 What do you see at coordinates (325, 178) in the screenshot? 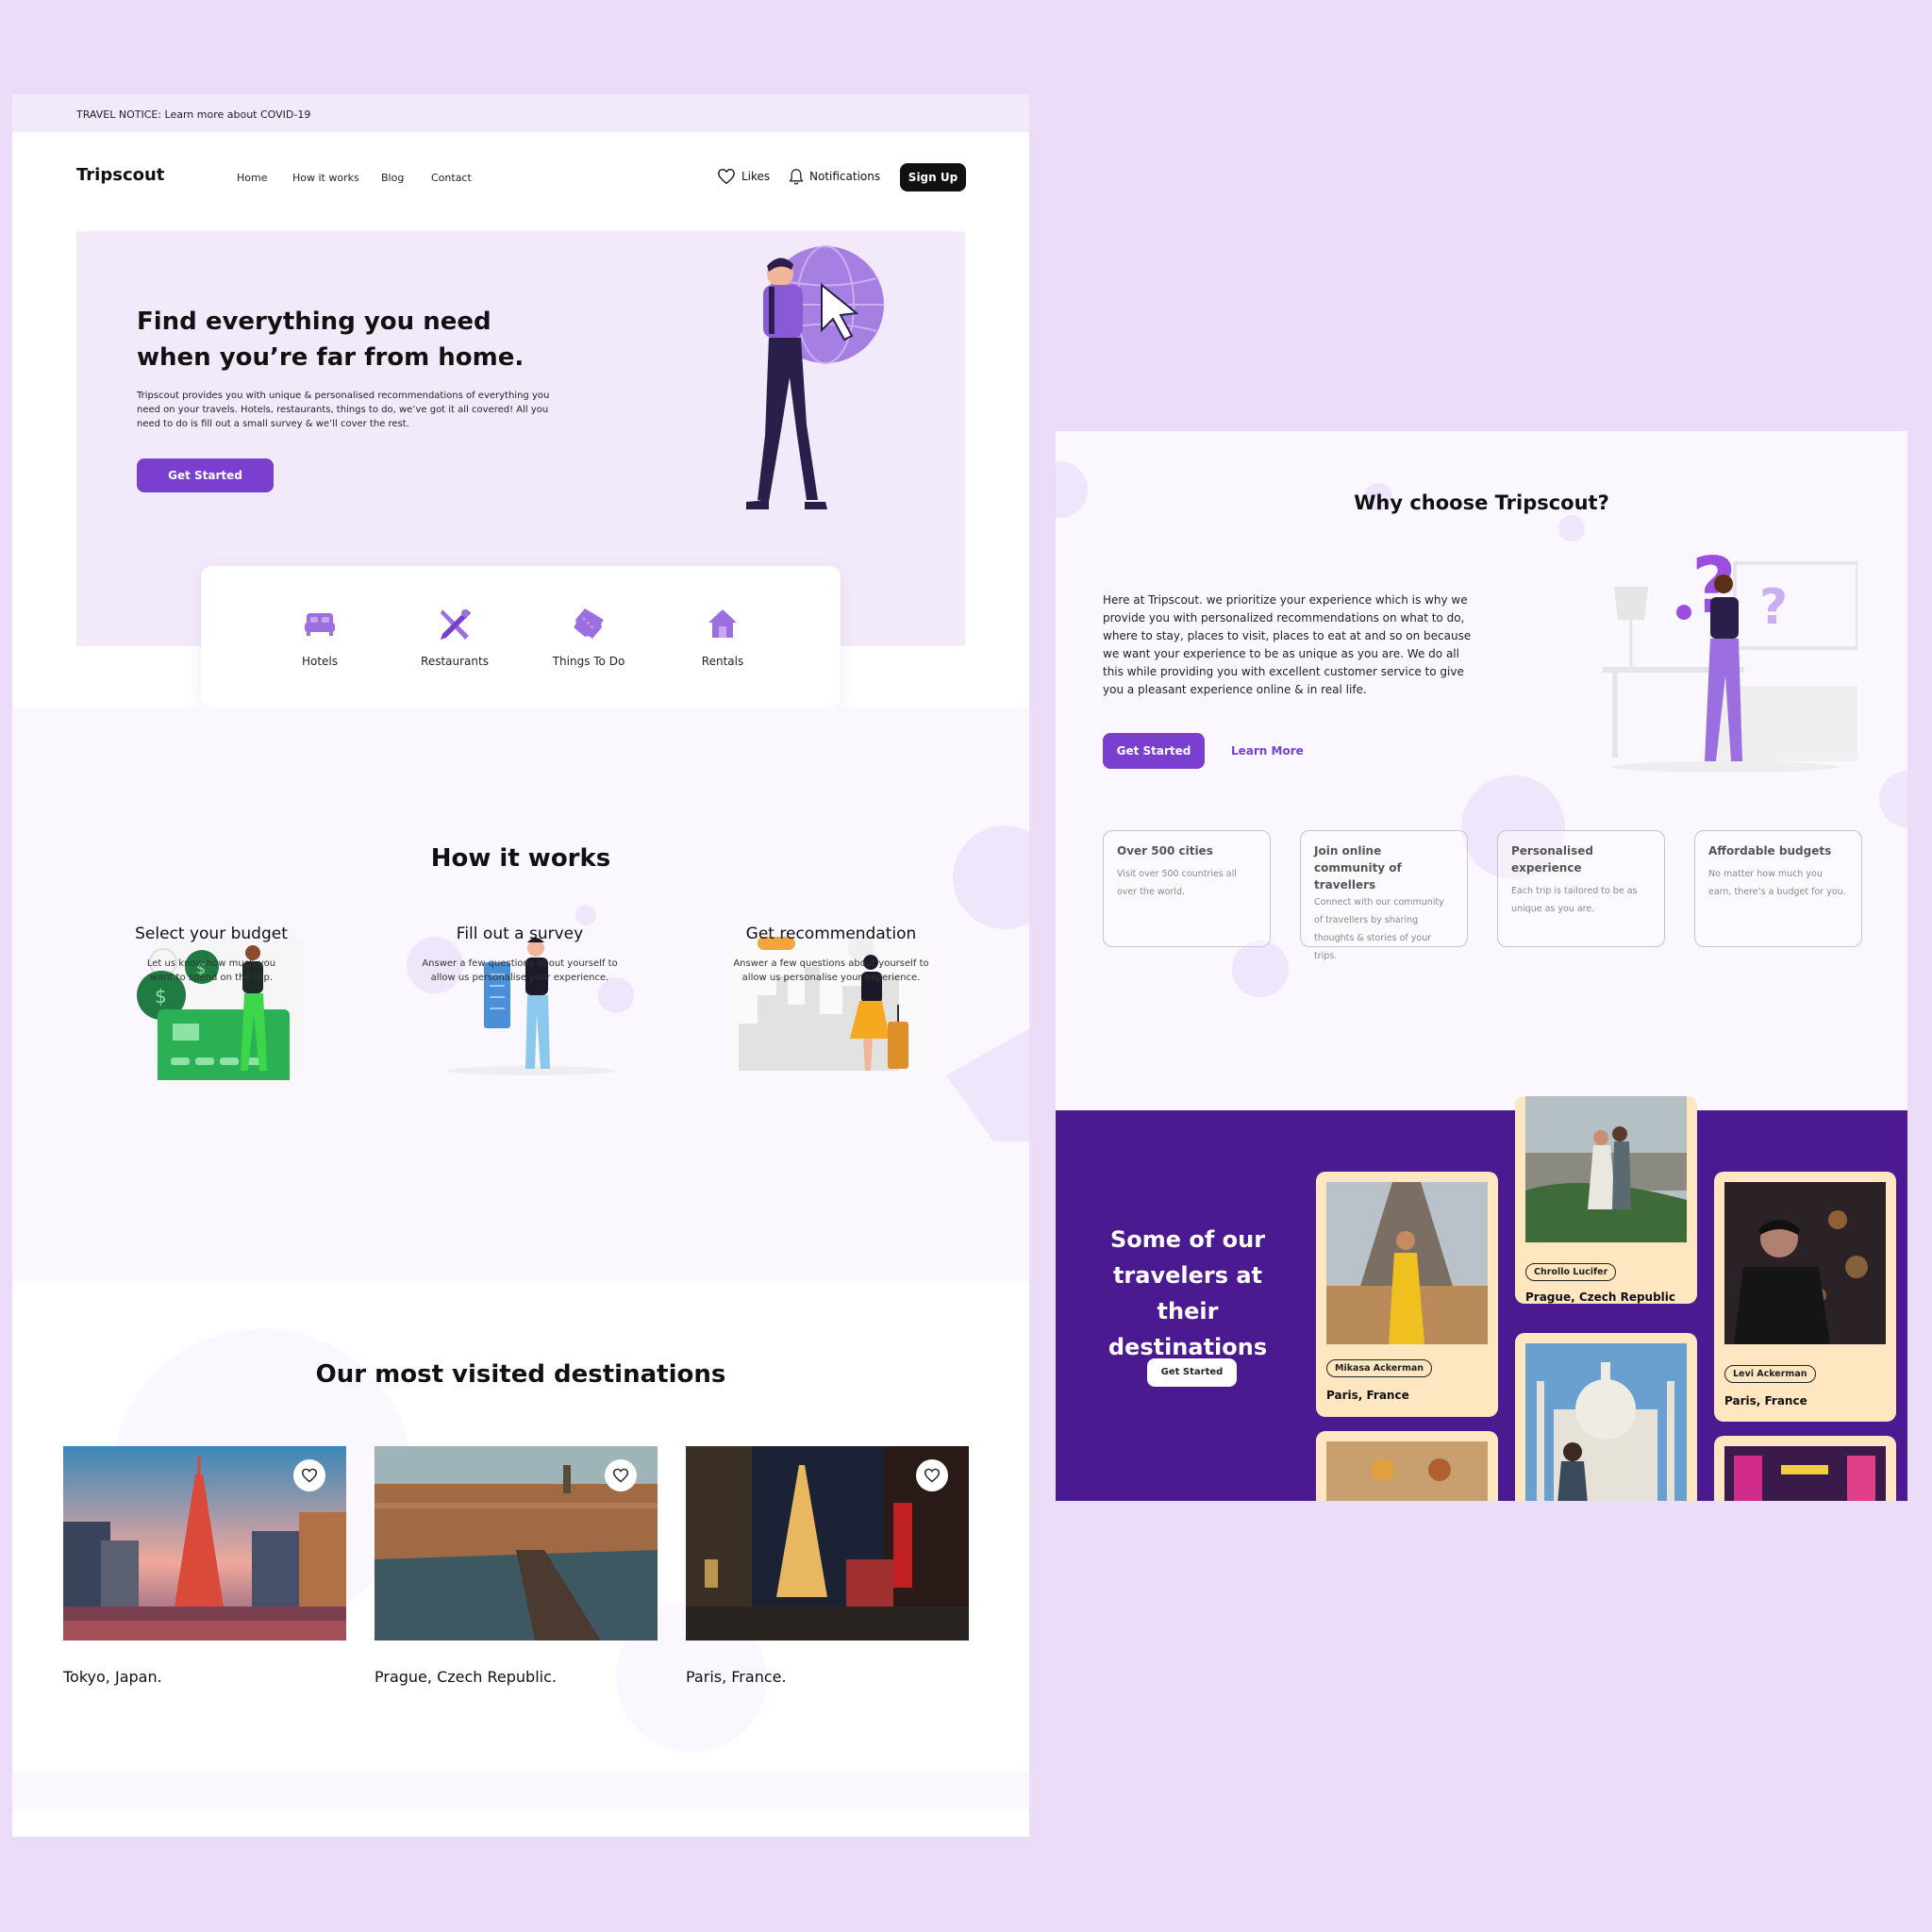
I see `nav-how-it-works: How it works` at bounding box center [325, 178].